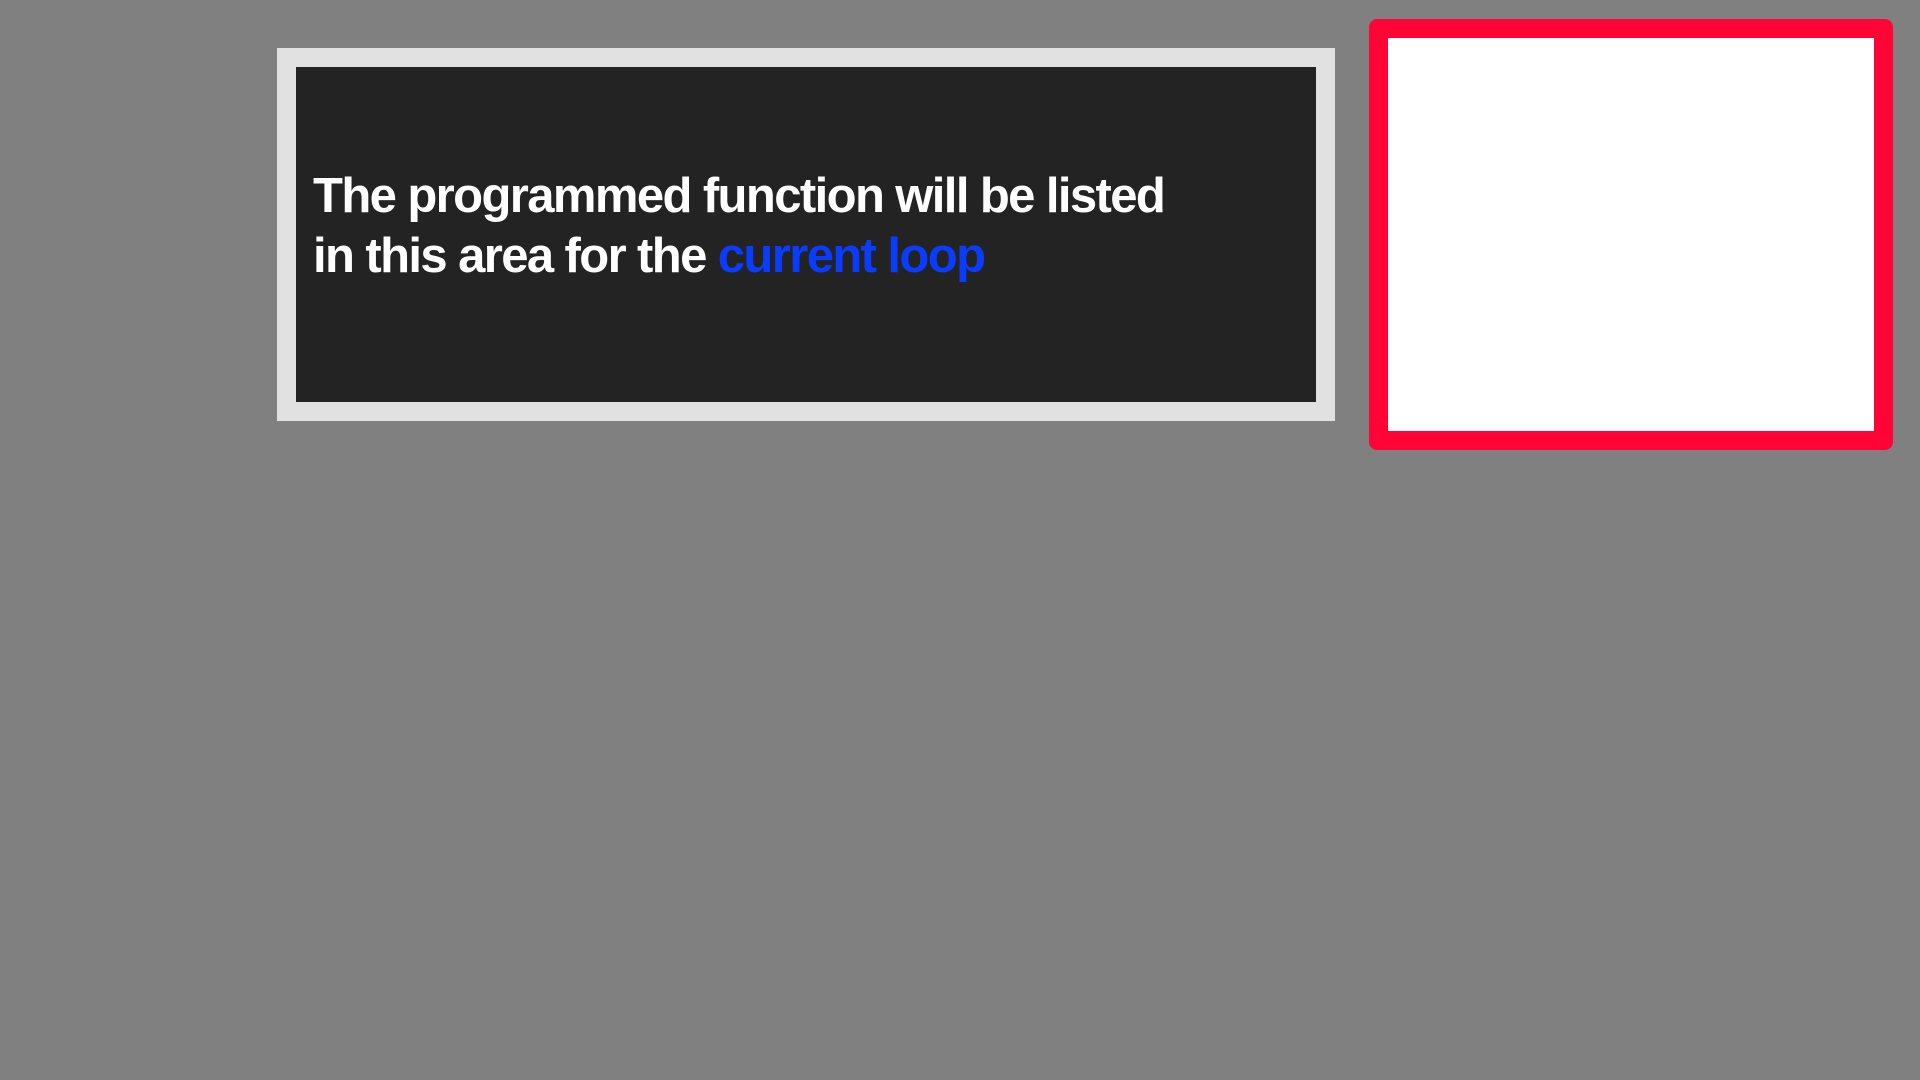  What do you see at coordinates (739, 195) in the screenshot?
I see `function-info-line-1: The programmed function will be listed` at bounding box center [739, 195].